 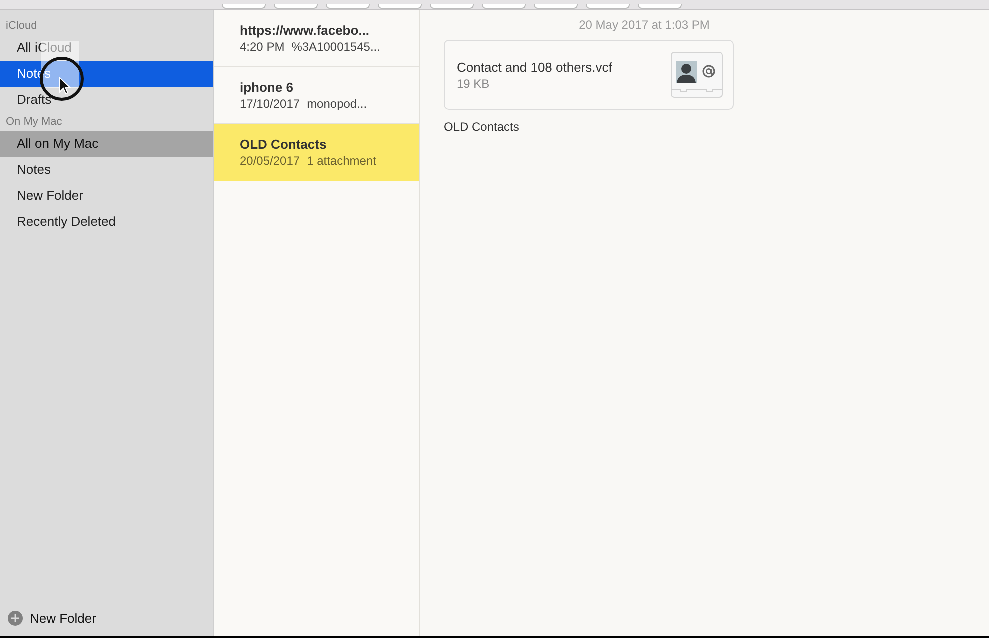 I want to click on plus-icon, so click(x=15, y=618).